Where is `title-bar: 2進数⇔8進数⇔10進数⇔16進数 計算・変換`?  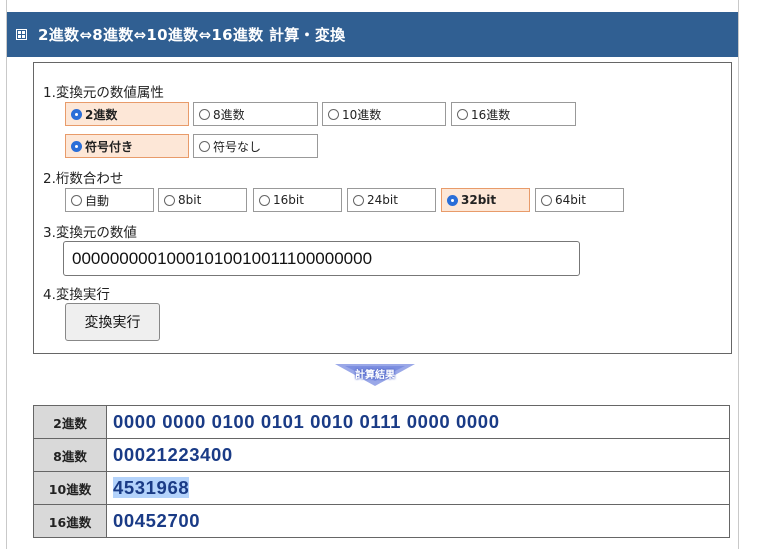
title-bar: 2進数⇔8進数⇔10進数⇔16進数 計算・変換 is located at coordinates (372, 34).